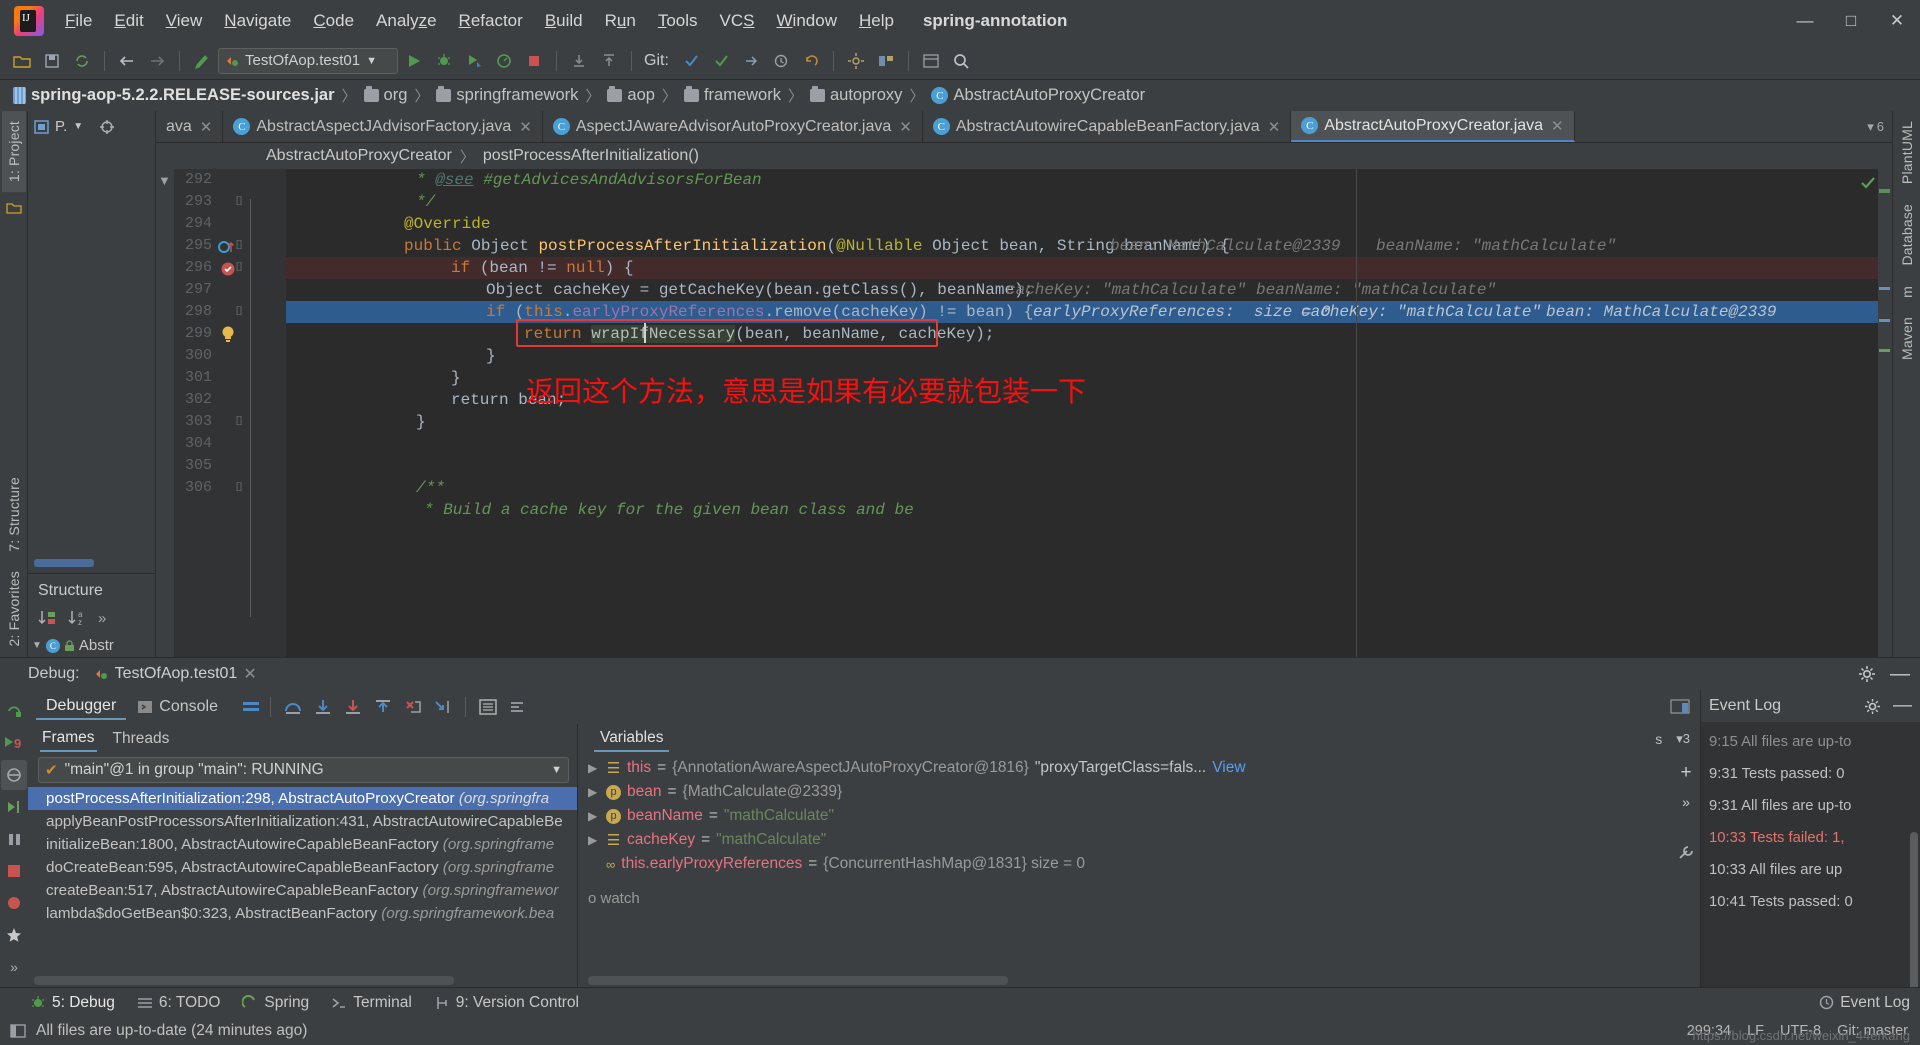  Describe the element at coordinates (1884, 350) in the screenshot. I see `stripe-change-mark` at that location.